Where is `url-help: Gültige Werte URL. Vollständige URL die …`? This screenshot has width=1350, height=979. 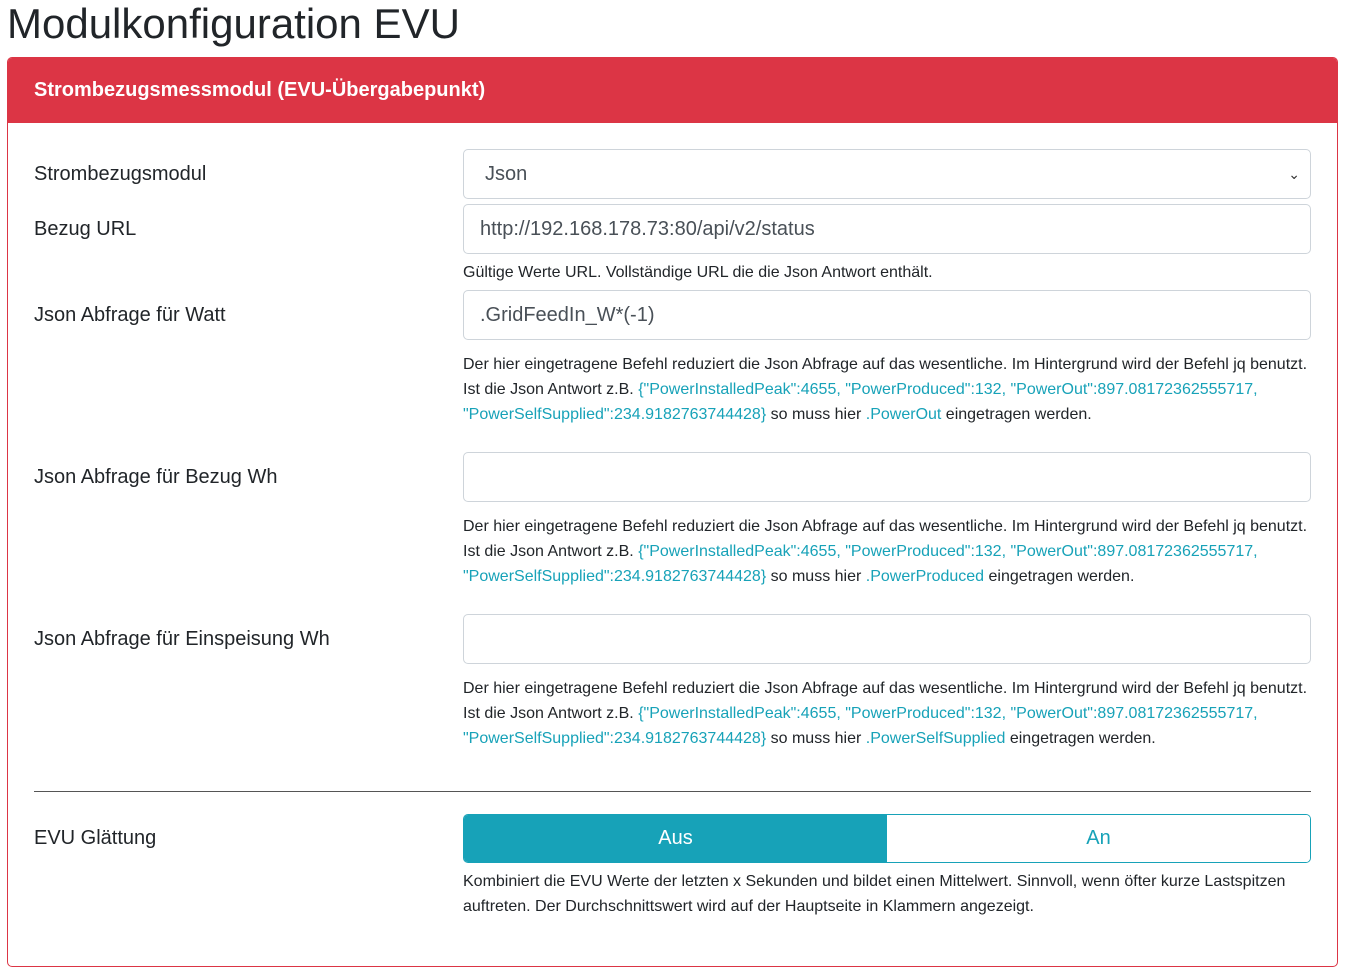
url-help: Gültige Werte URL. Vollständige URL die … is located at coordinates (698, 272).